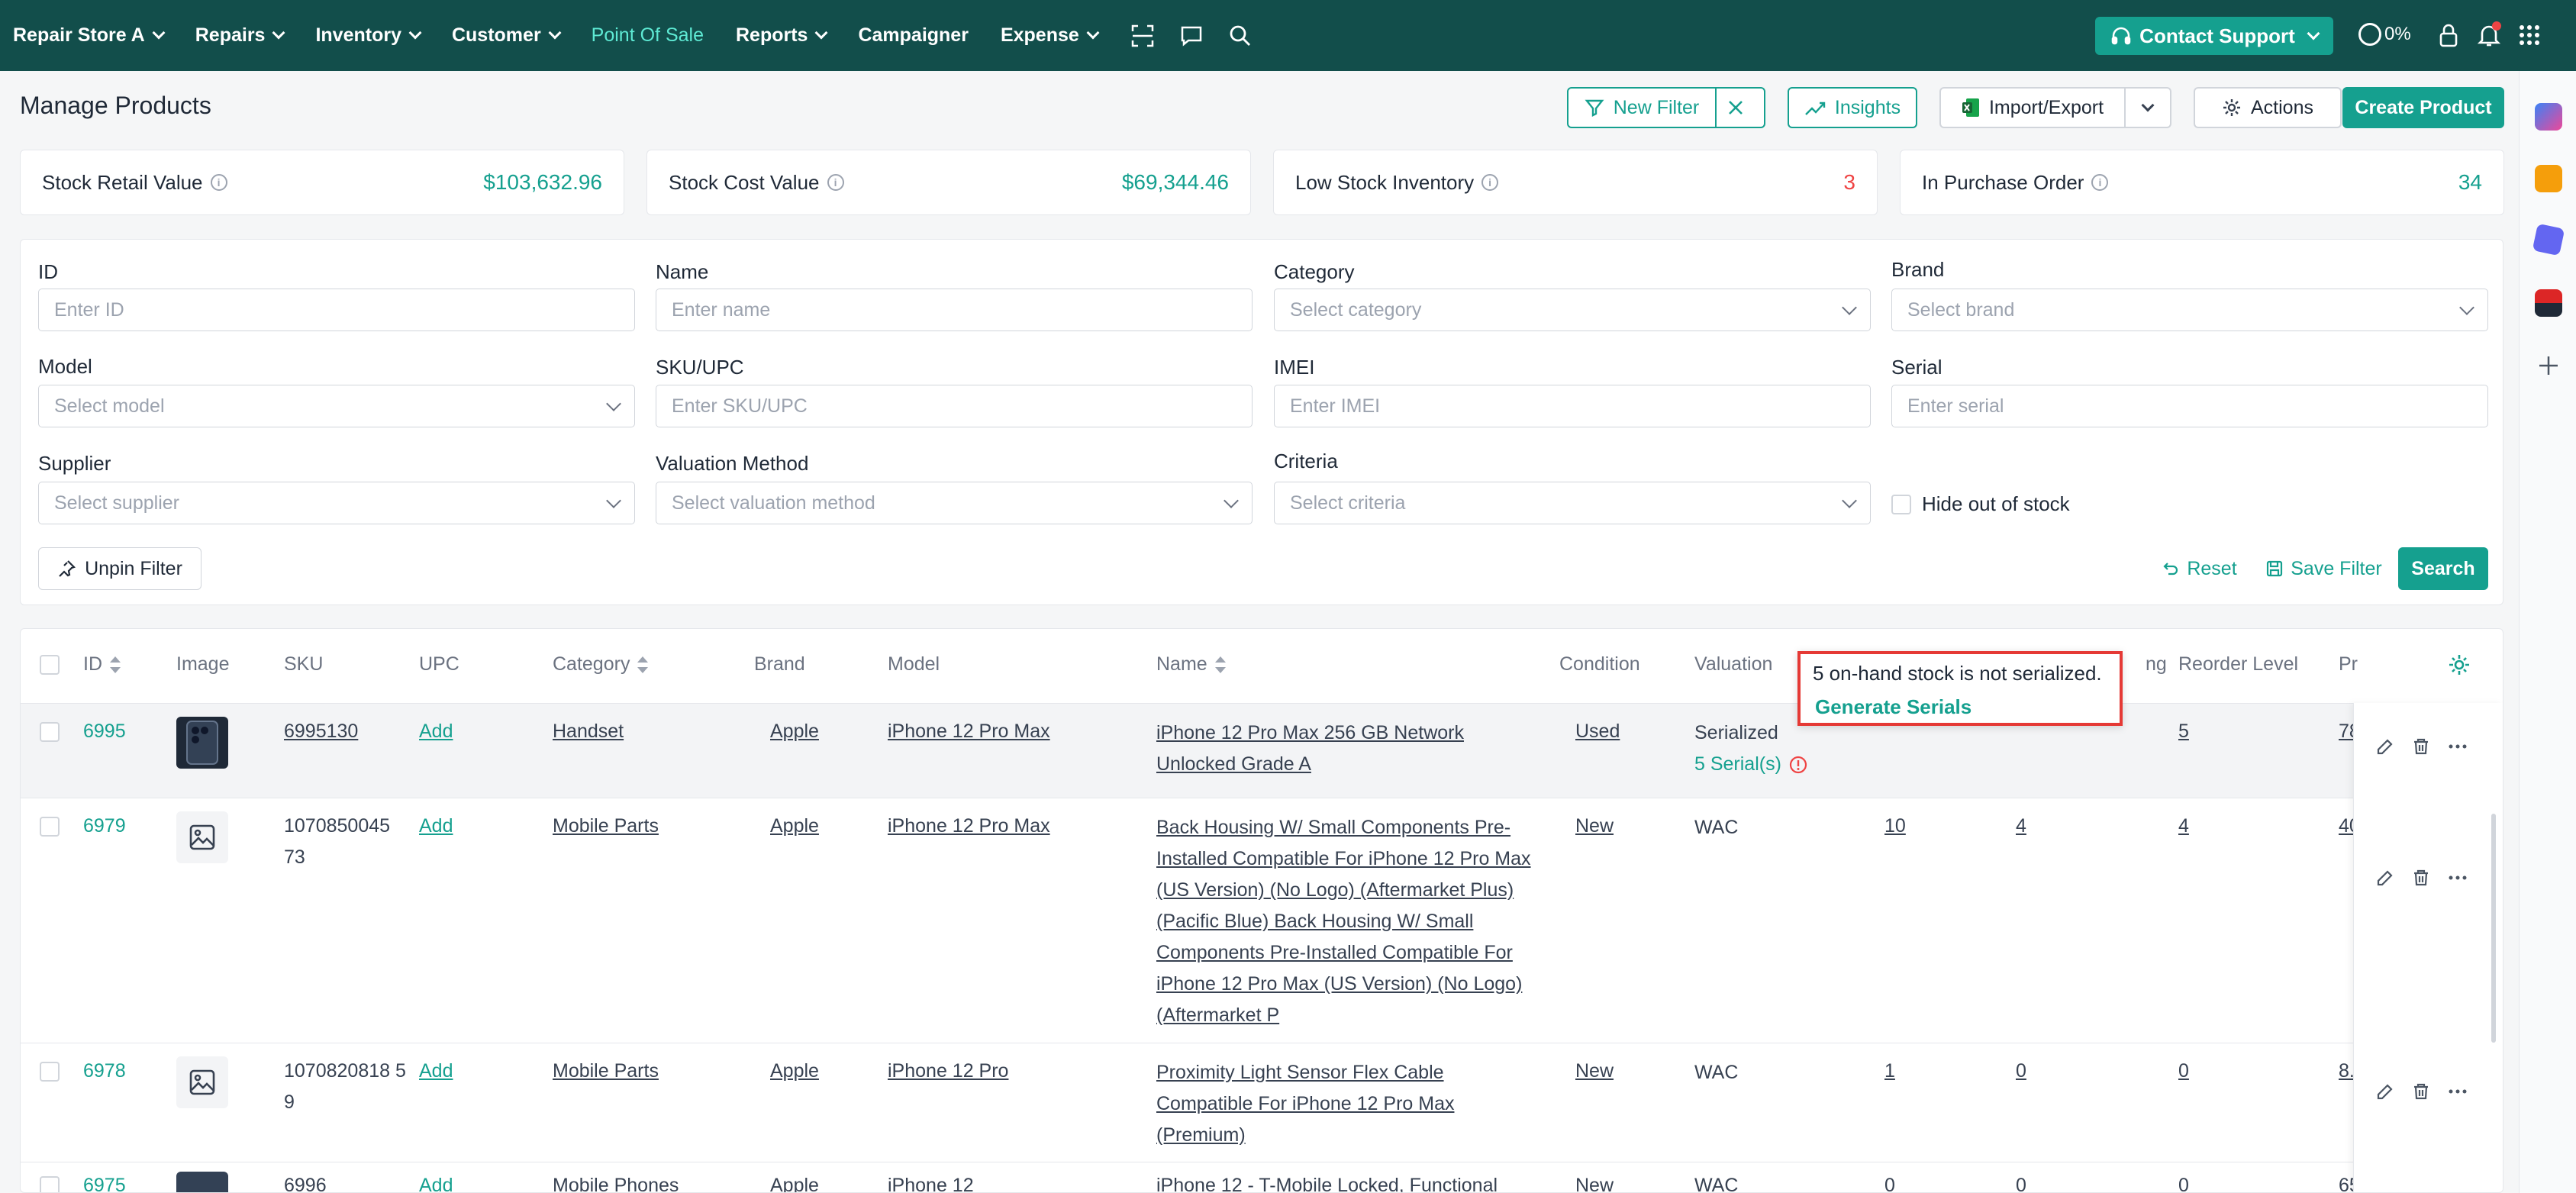 Image resolution: width=2576 pixels, height=1193 pixels. Describe the element at coordinates (1572, 406) in the screenshot. I see `imei-filter-input: Enter IMEI` at that location.